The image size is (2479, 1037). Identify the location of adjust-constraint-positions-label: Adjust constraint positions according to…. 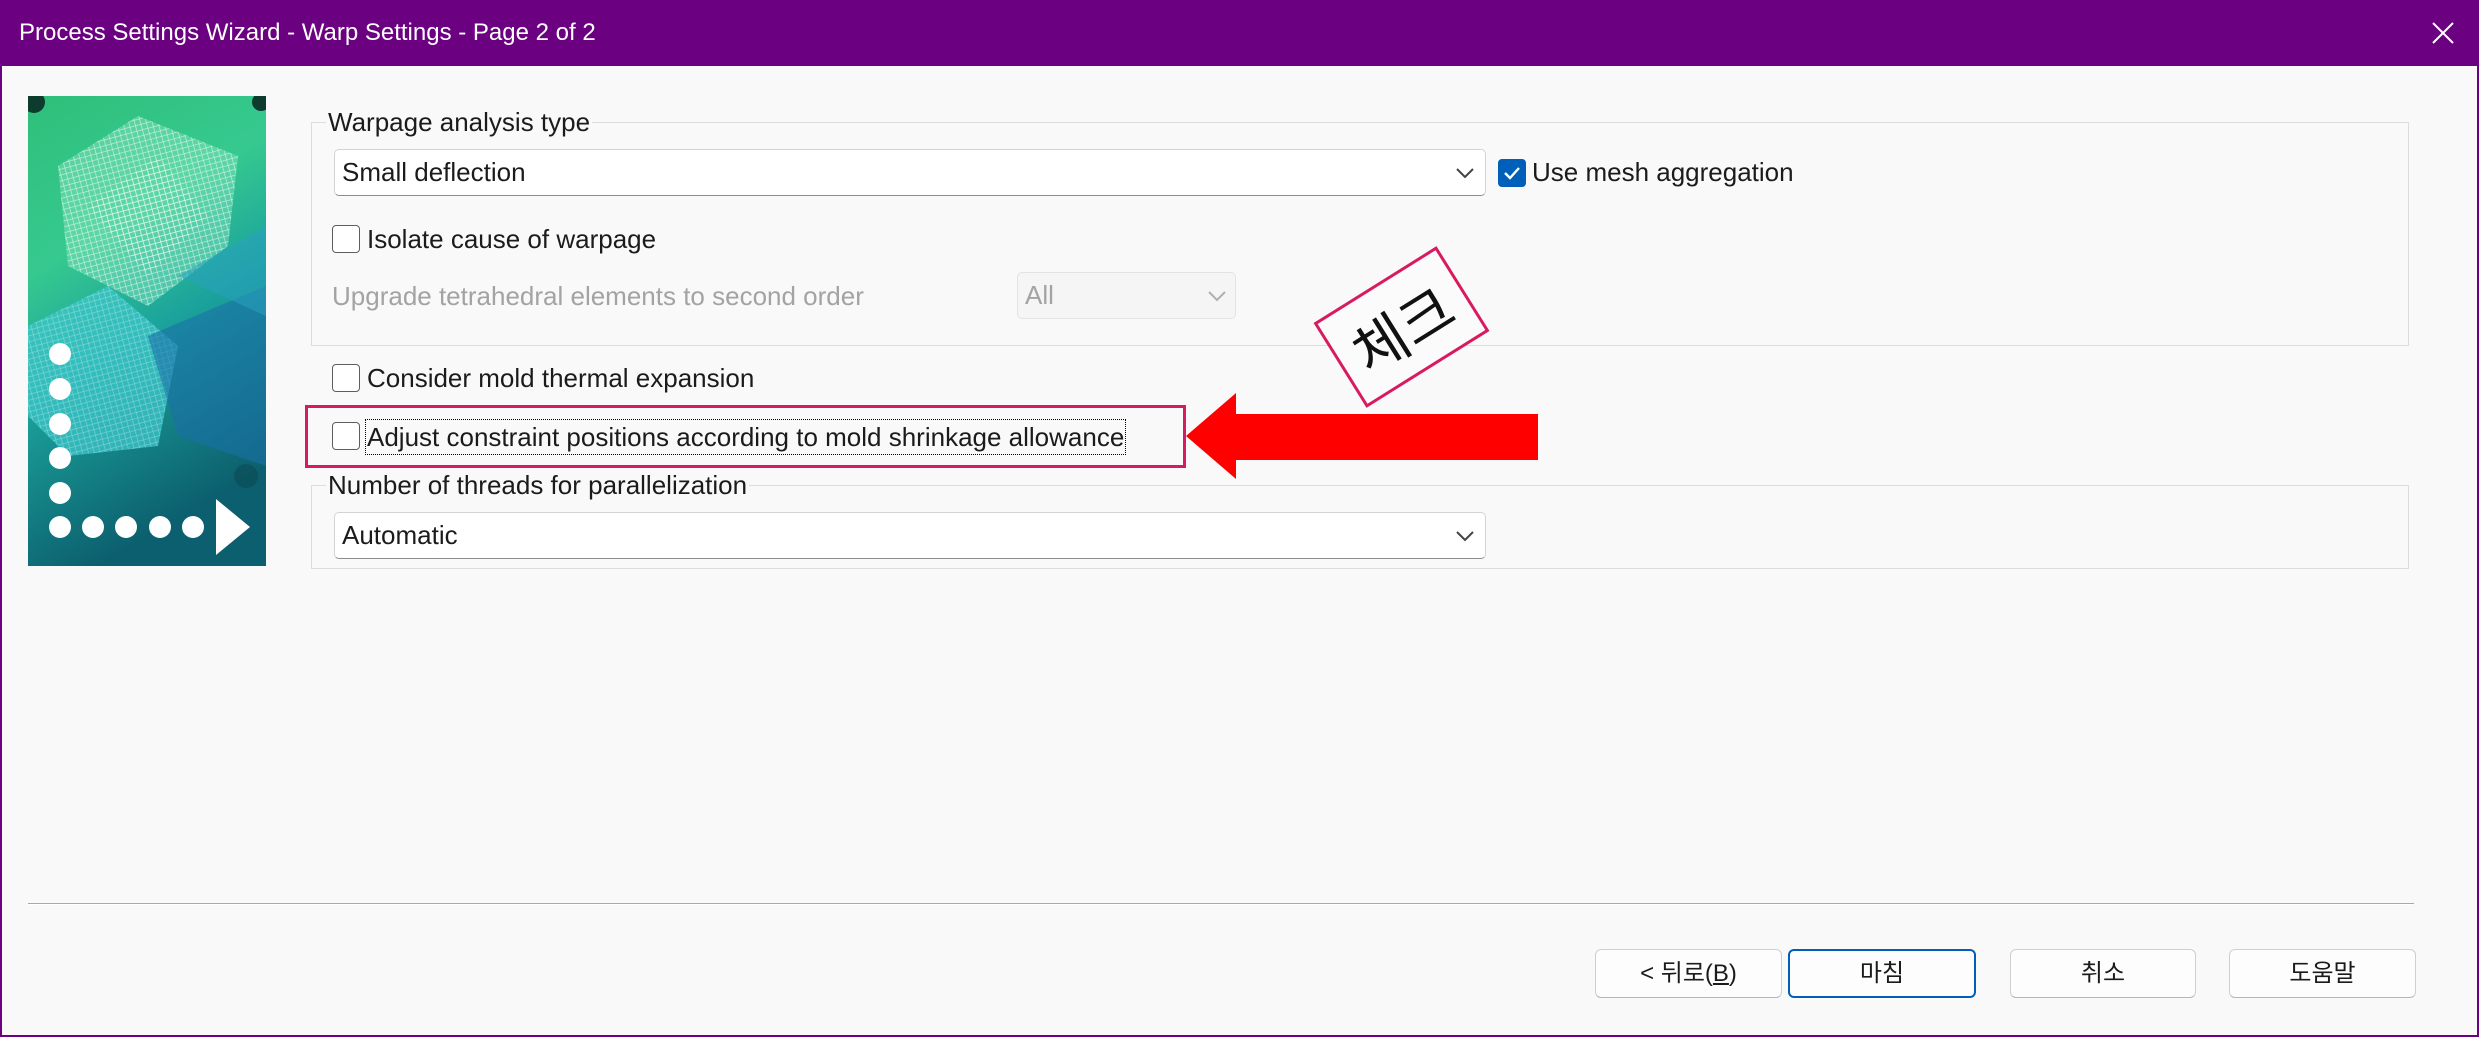
(745, 437).